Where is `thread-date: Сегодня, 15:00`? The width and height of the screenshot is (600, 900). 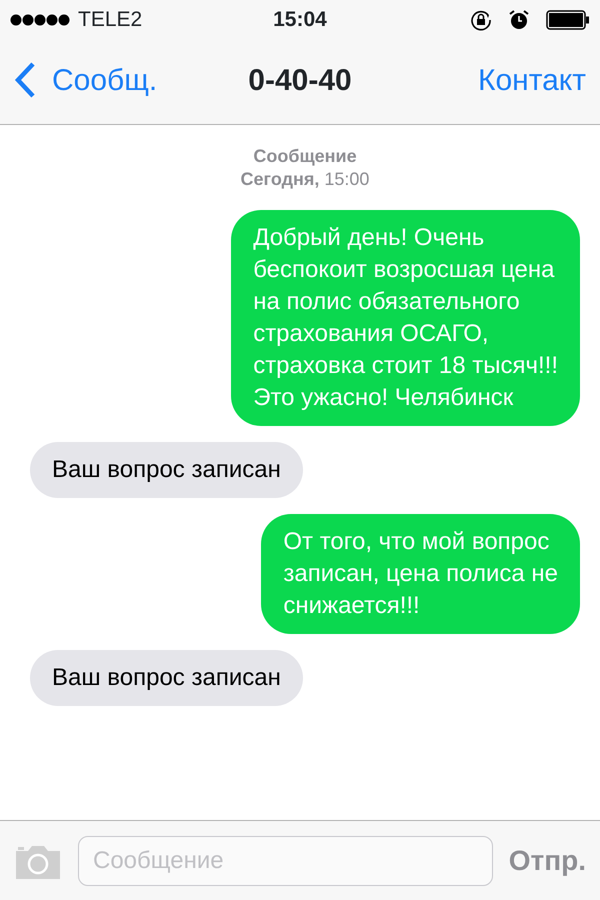
thread-date: Сегодня, 15:00 is located at coordinates (305, 179).